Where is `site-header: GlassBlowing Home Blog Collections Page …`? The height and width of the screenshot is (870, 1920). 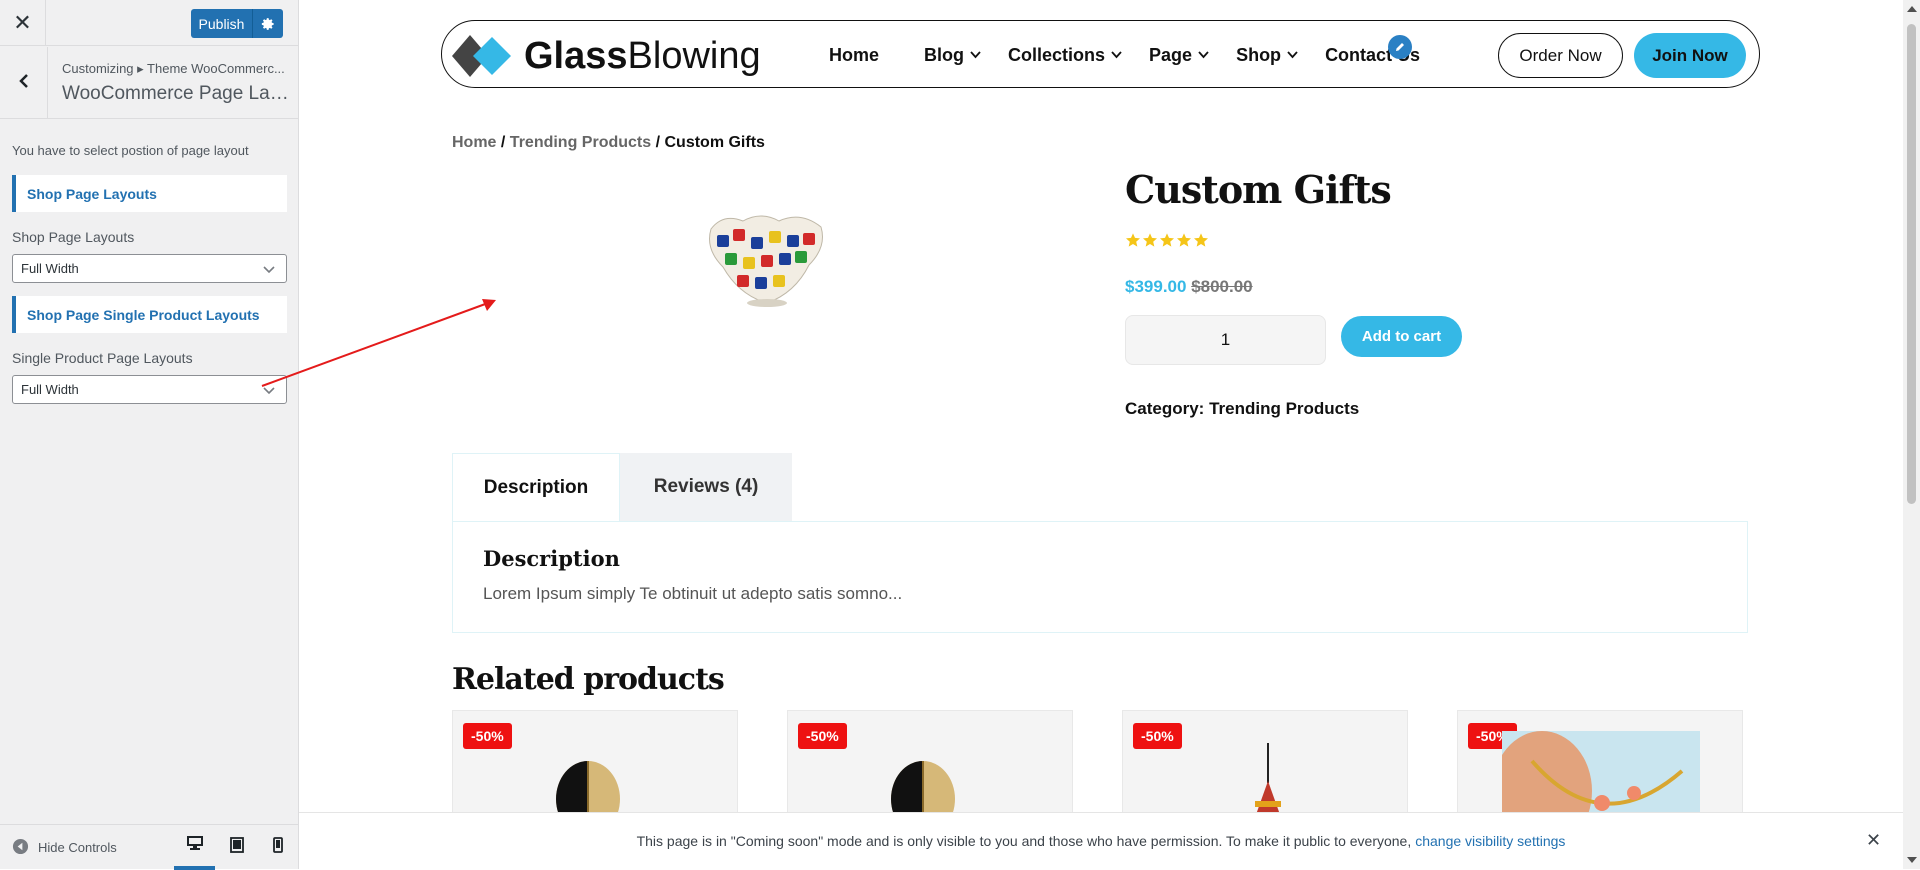
site-header: GlassBlowing Home Blog Collections Page … is located at coordinates (1100, 54).